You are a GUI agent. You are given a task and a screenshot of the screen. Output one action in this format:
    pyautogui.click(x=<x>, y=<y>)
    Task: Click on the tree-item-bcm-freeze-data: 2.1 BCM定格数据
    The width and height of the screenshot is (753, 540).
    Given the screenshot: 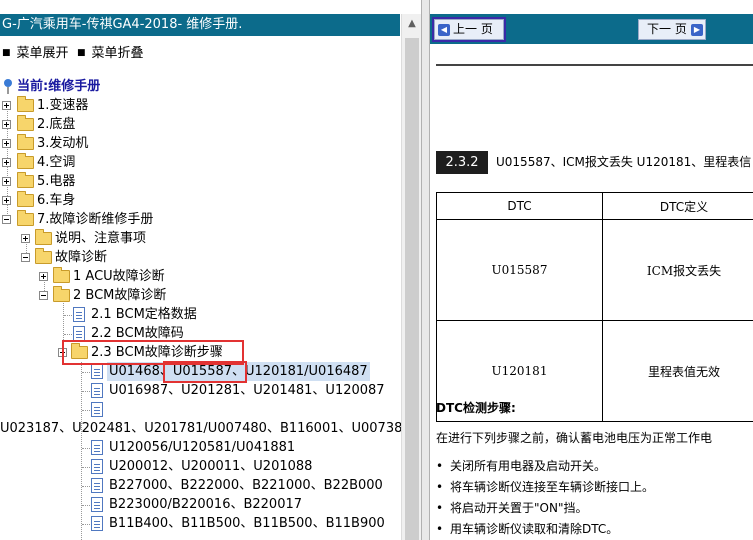 What is the action you would take?
    pyautogui.click(x=200, y=314)
    